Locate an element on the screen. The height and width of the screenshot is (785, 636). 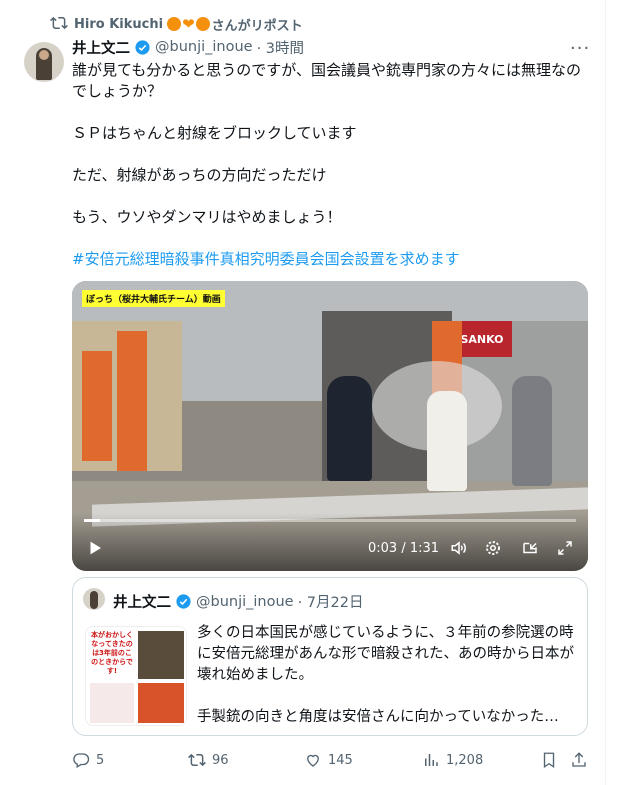
video-progress-bar is located at coordinates (330, 520).